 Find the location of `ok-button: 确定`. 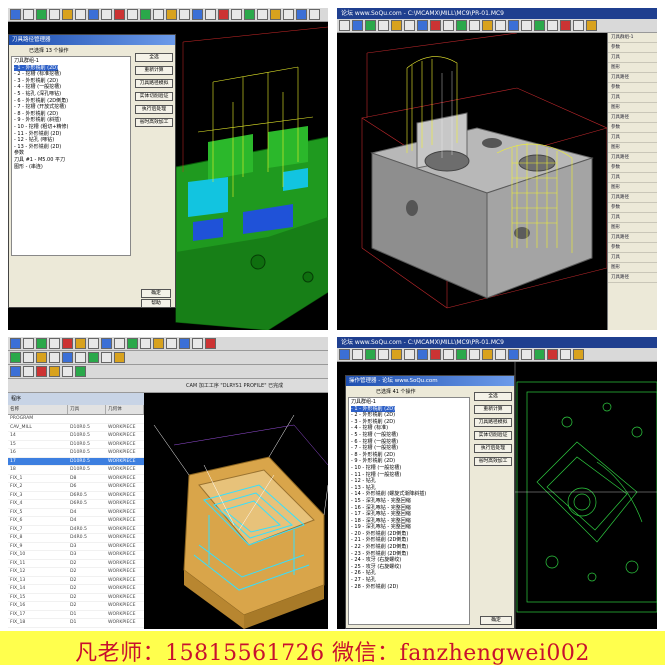

ok-button: 确定 is located at coordinates (496, 620).